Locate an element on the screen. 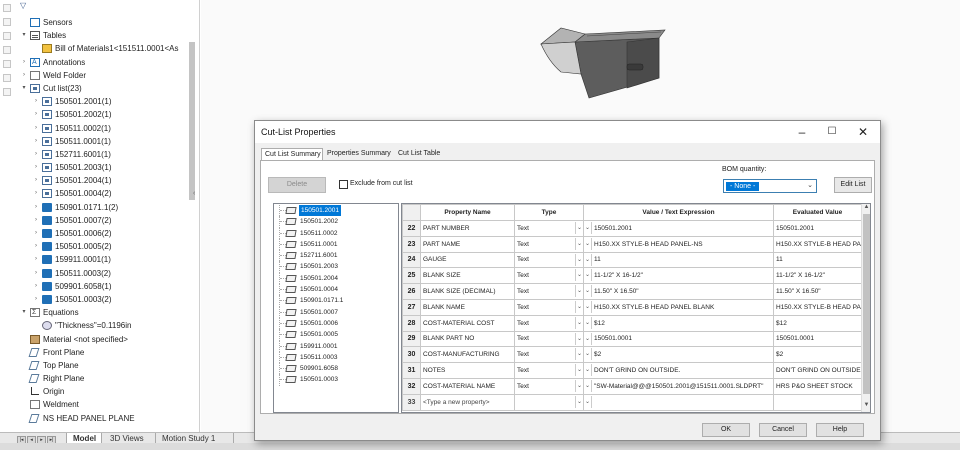 This screenshot has height=450, width=960. tree-item: ▾ Cut list(23) is located at coordinates (95, 88).